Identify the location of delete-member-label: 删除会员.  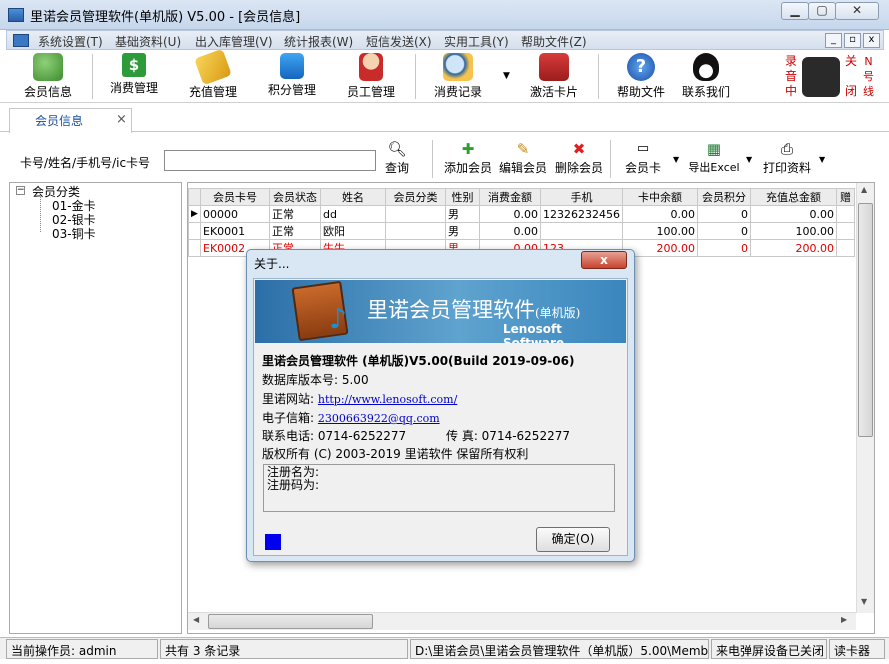
(578, 168).